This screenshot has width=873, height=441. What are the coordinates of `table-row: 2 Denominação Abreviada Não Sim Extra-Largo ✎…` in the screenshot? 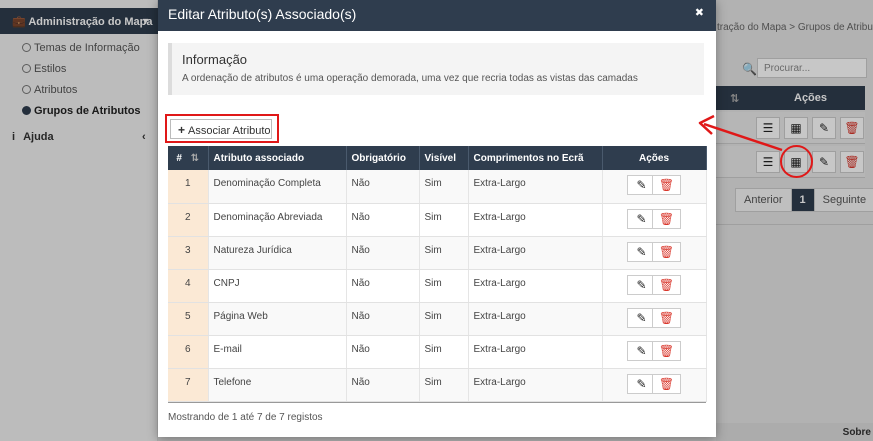 It's located at (437, 220).